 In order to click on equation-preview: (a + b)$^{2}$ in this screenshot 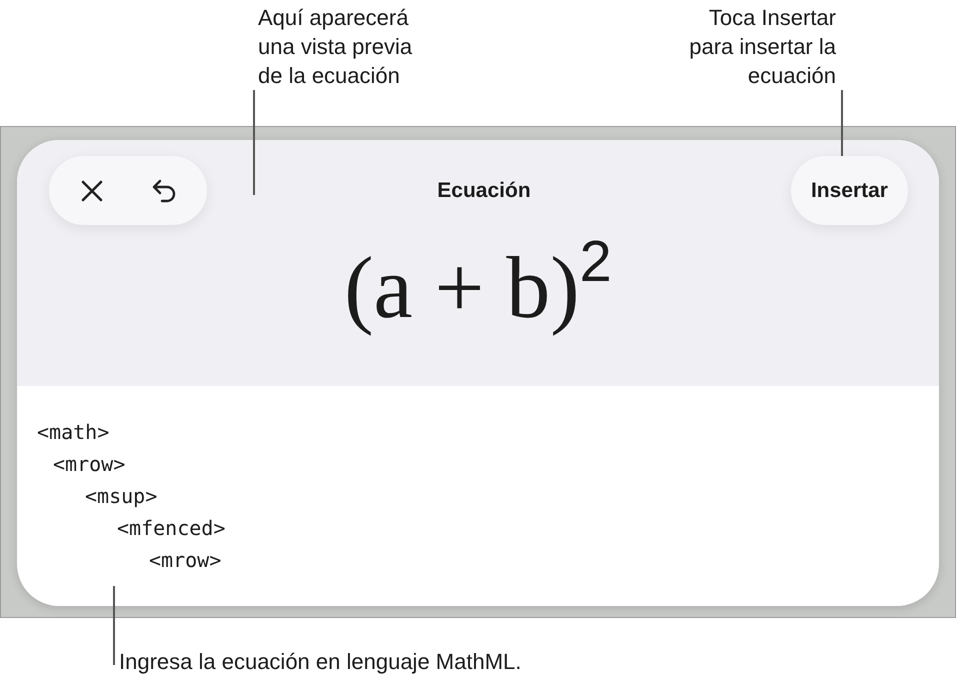, I will do `click(478, 286)`.